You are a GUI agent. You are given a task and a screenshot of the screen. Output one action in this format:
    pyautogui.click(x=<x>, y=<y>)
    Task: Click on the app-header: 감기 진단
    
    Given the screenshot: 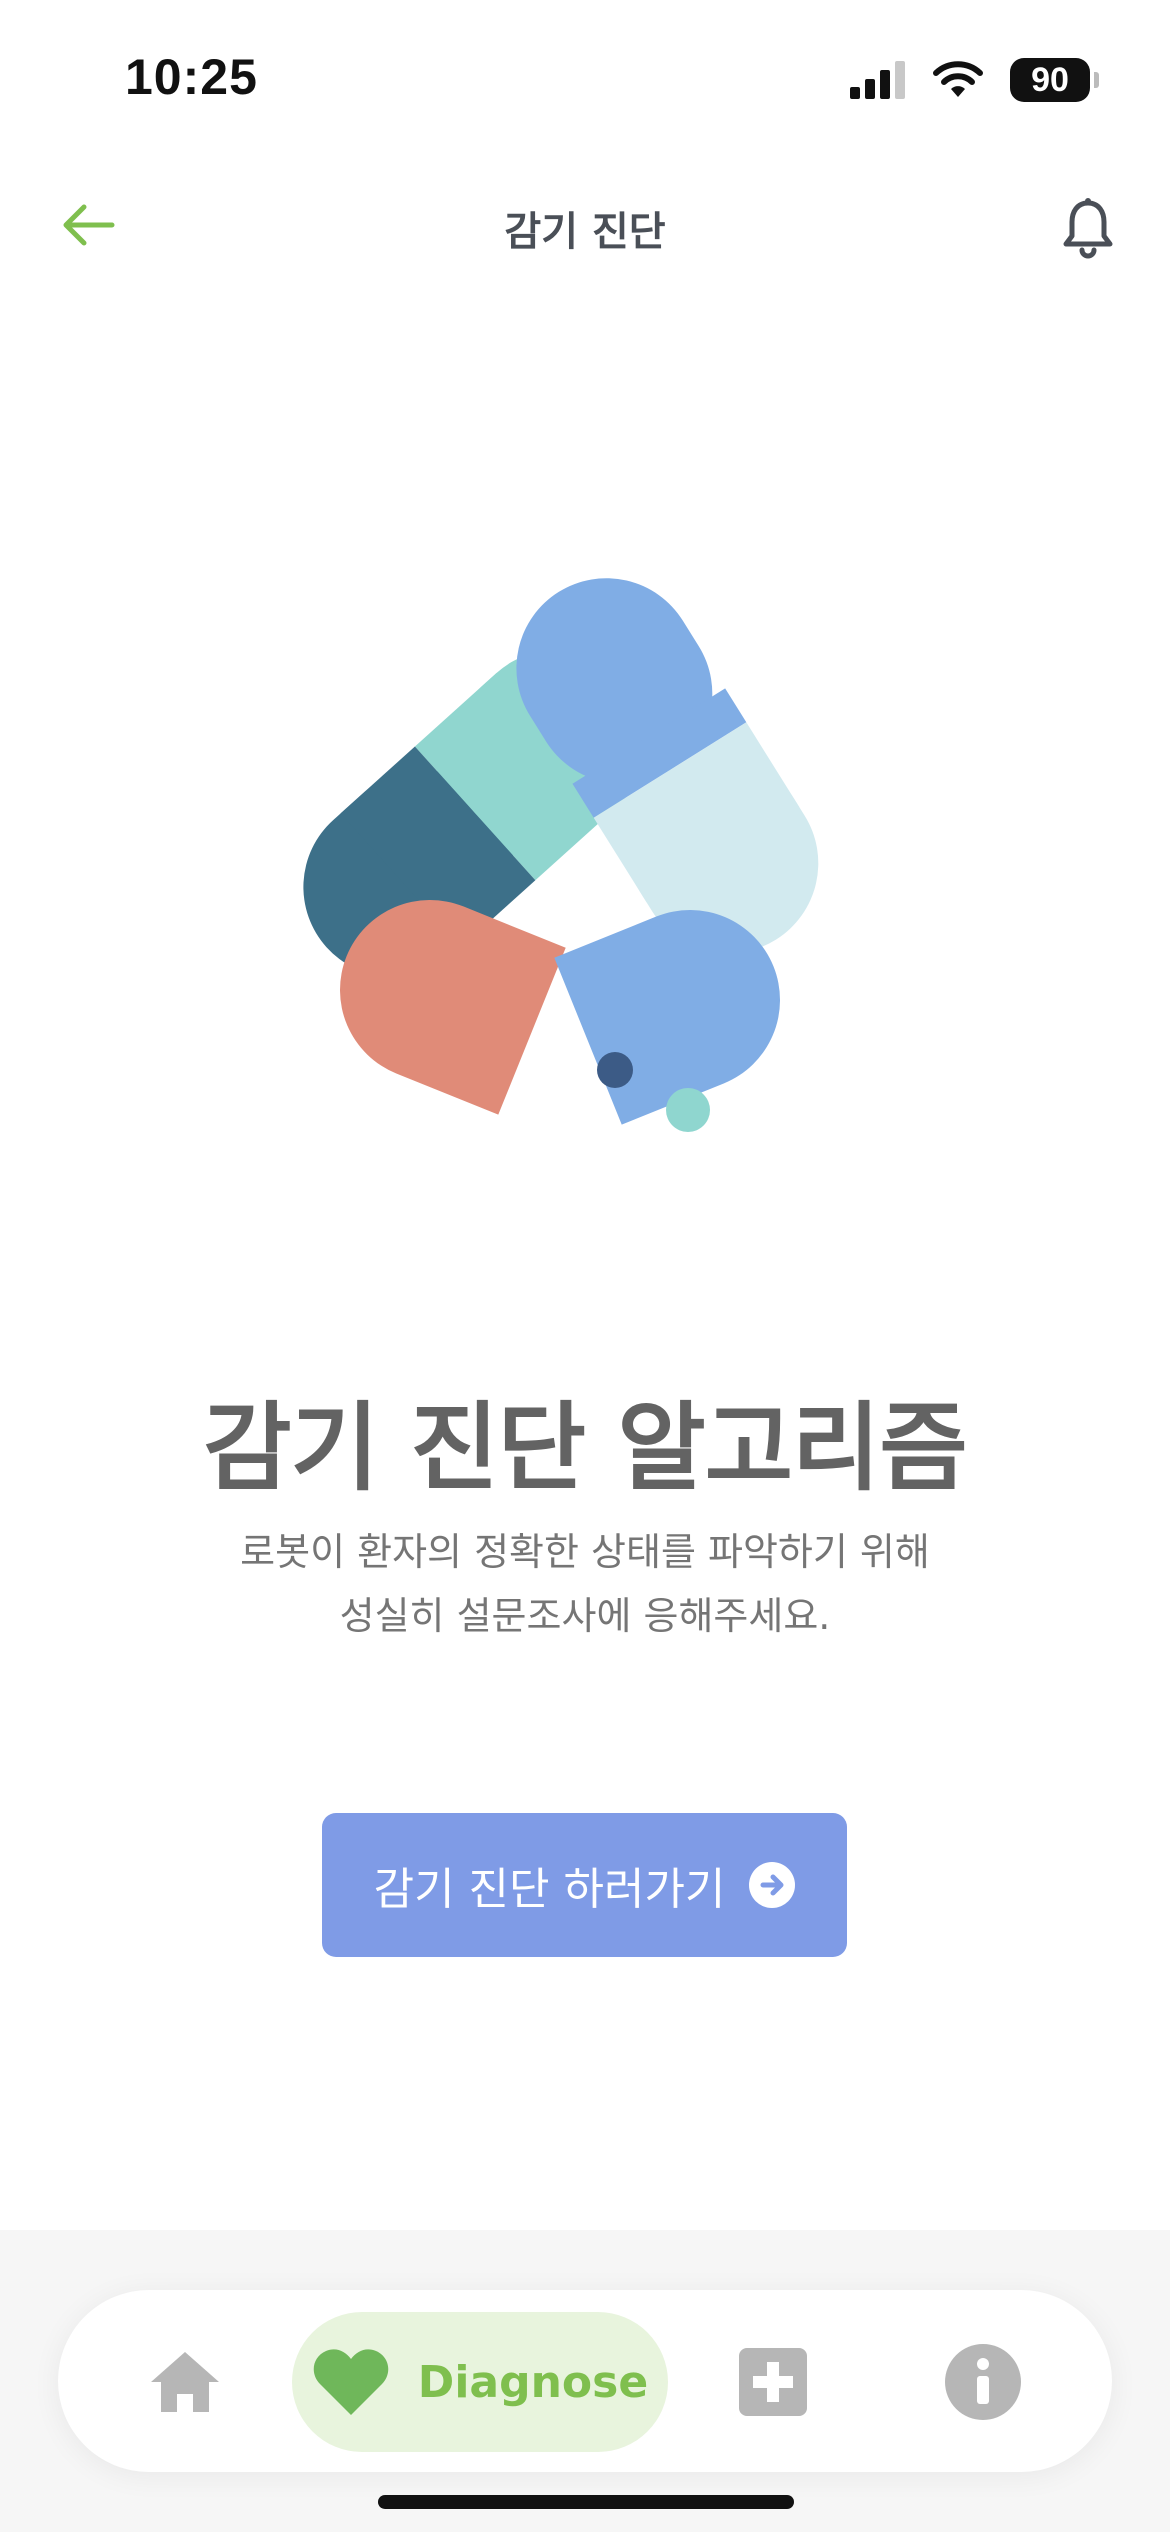 What is the action you would take?
    pyautogui.click(x=585, y=225)
    